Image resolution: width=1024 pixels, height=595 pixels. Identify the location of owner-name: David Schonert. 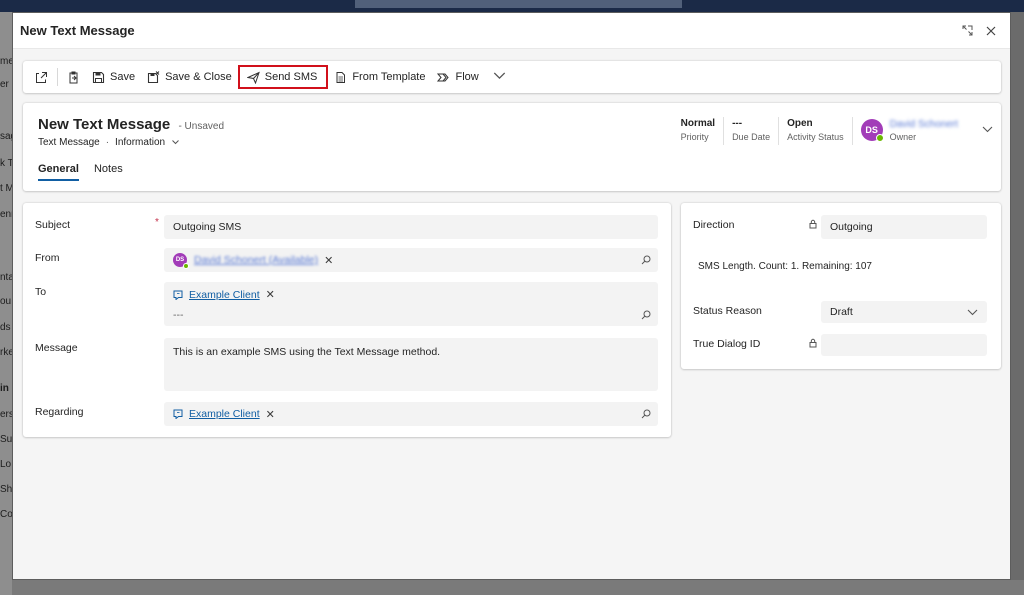
(924, 124).